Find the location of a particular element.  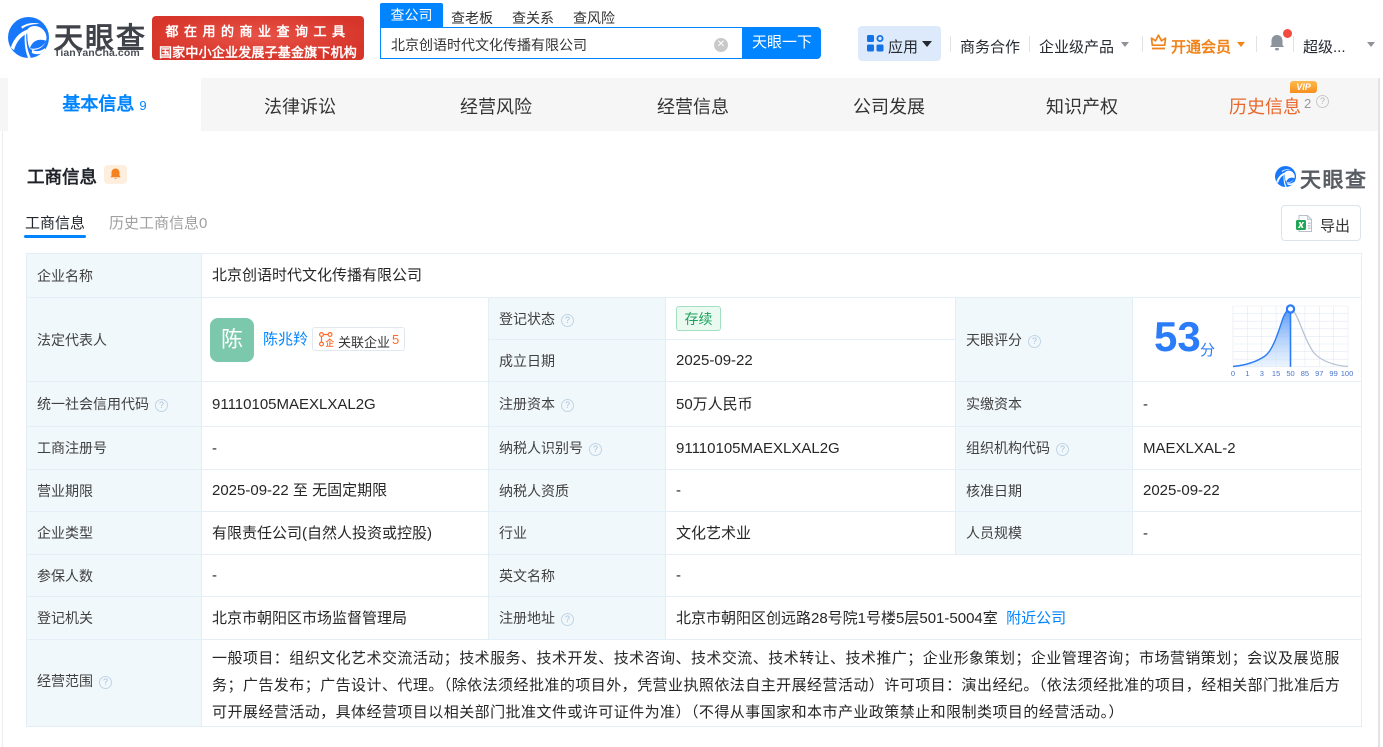

svg-text: 99 is located at coordinates (1333, 373).